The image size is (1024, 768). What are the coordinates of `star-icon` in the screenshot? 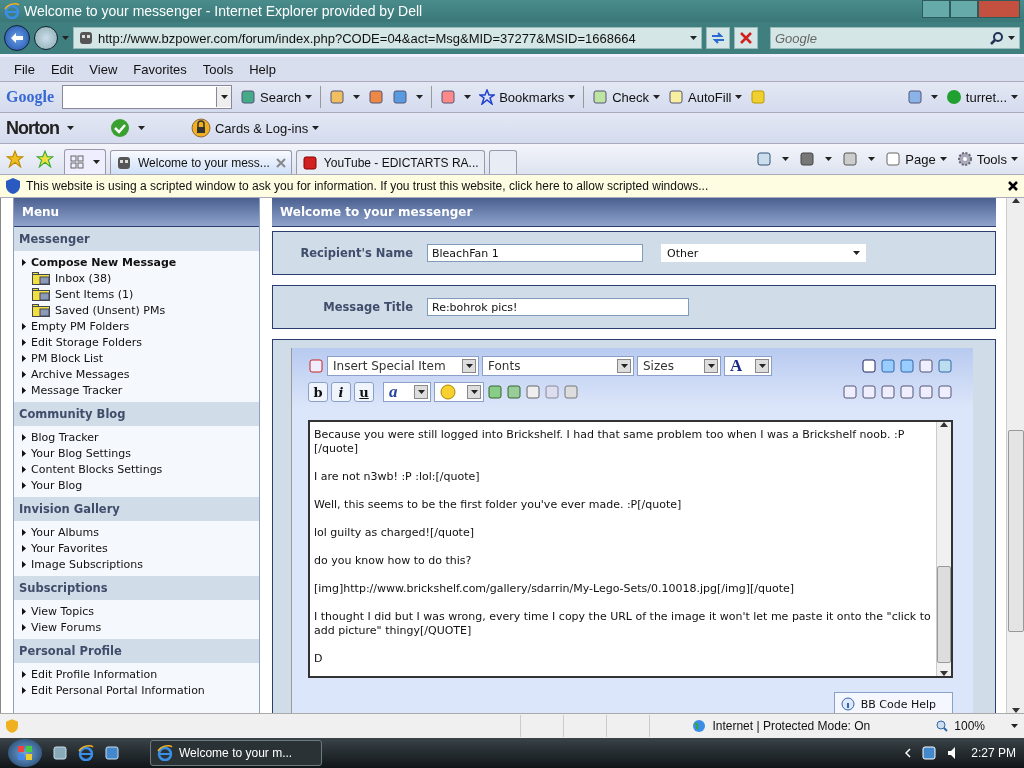 It's located at (487, 97).